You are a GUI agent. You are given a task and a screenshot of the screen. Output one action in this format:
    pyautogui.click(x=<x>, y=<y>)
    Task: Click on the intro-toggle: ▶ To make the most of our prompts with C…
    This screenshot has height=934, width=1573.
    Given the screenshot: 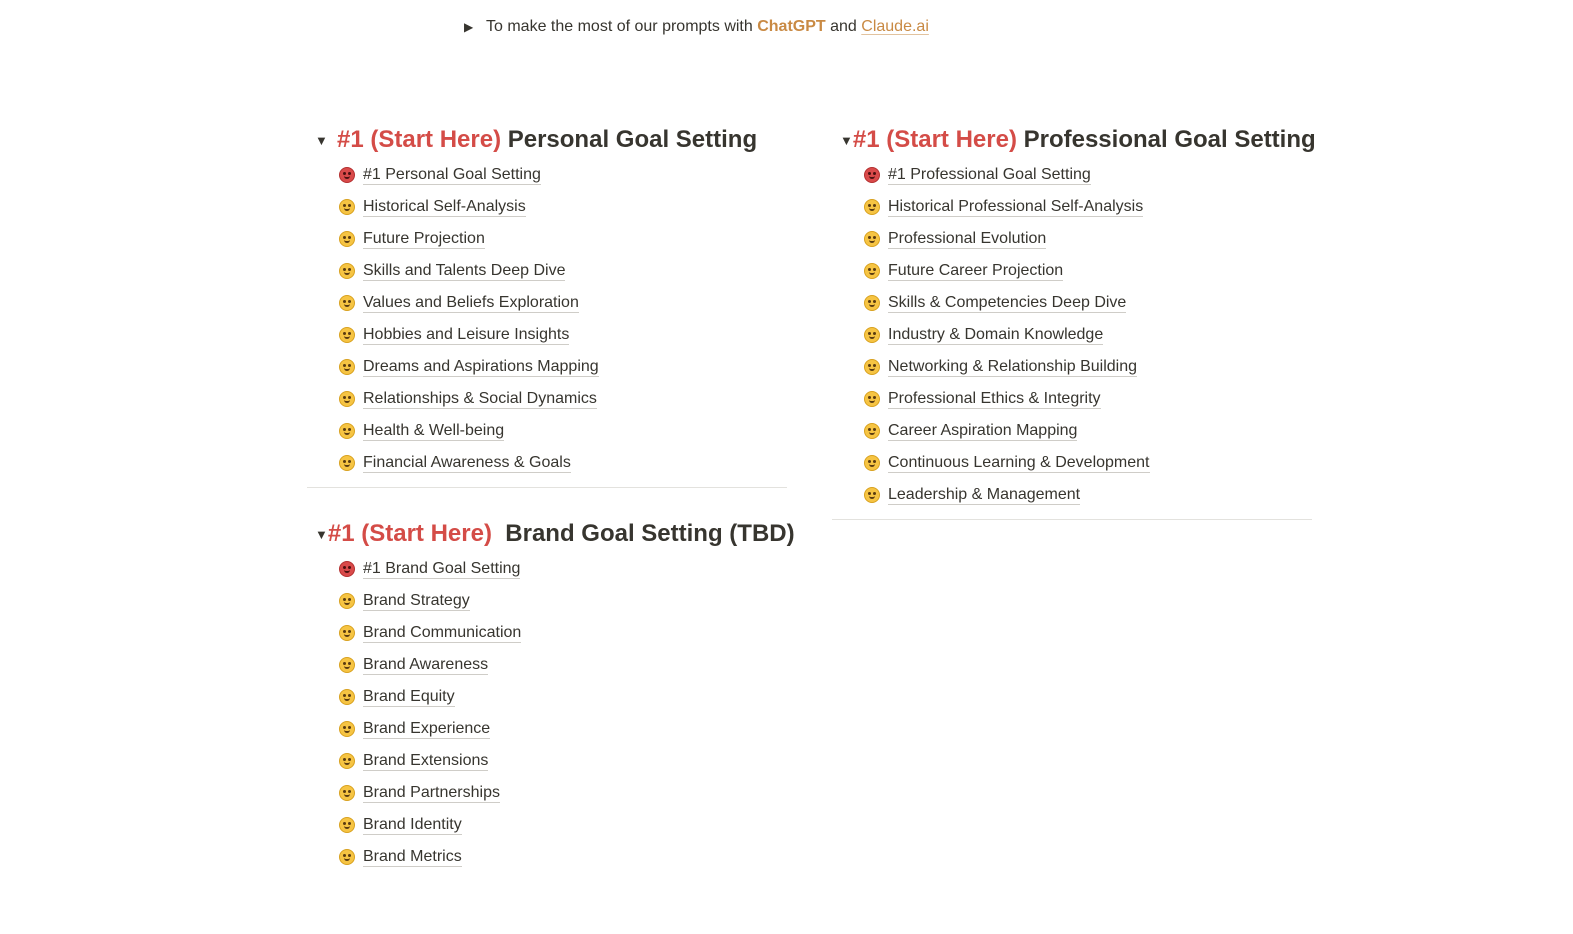 What is the action you would take?
    pyautogui.click(x=696, y=27)
    